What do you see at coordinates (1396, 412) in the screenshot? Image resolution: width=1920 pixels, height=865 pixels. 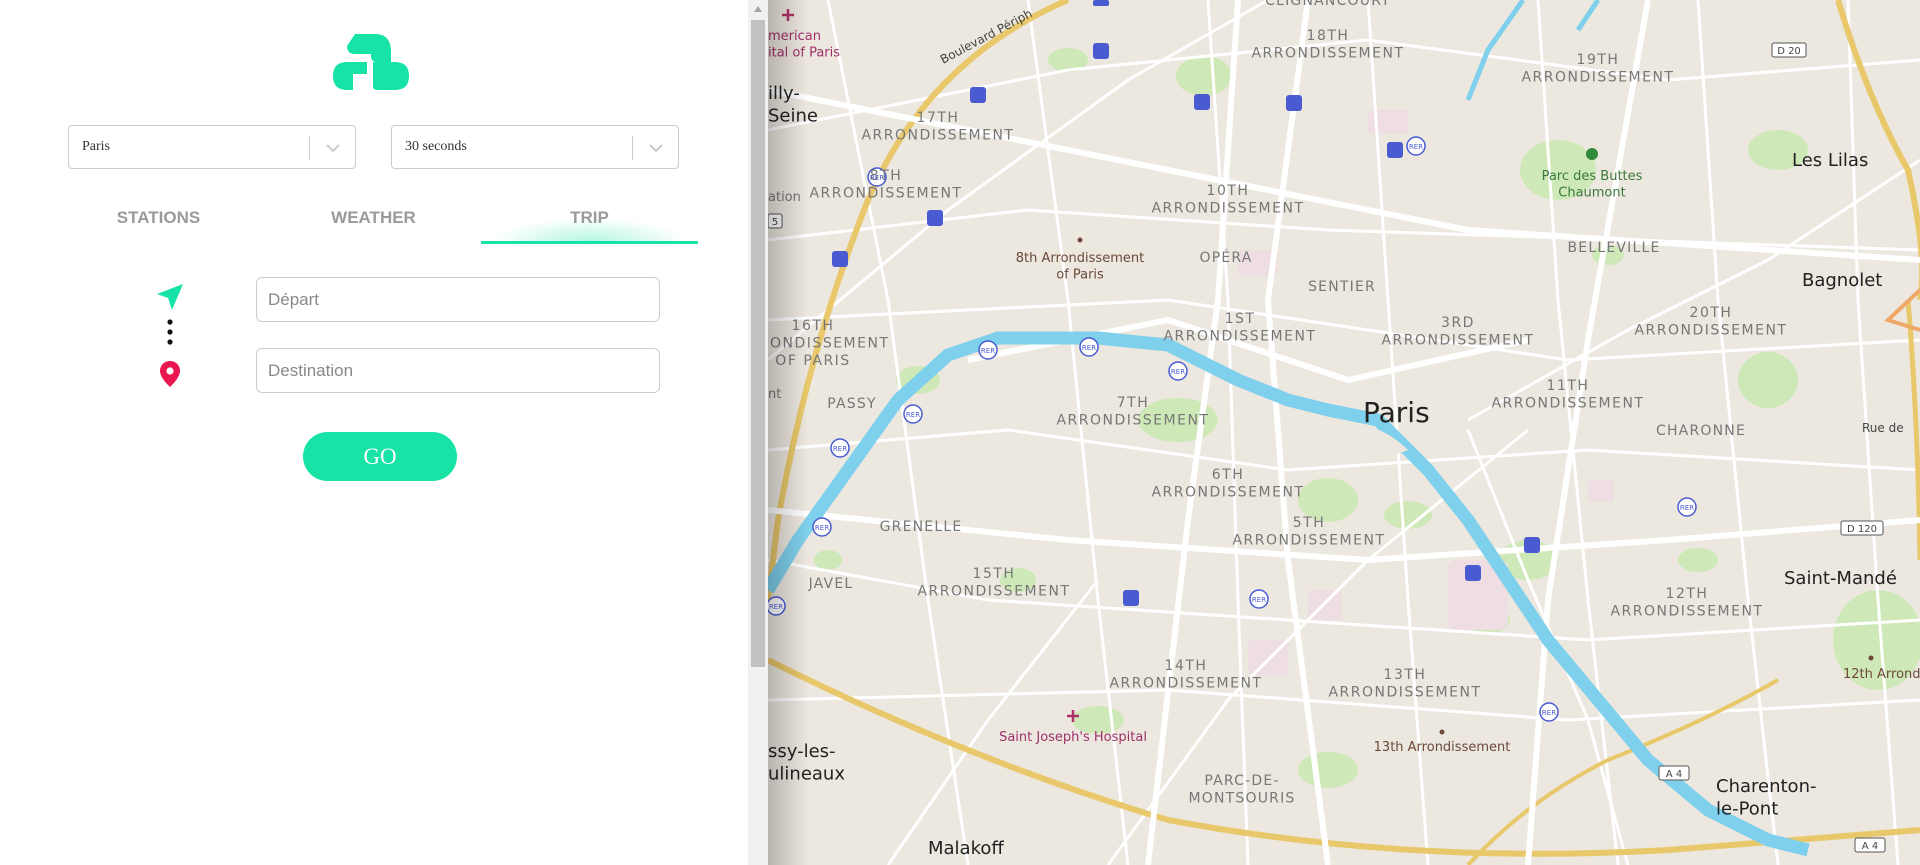 I see `map-label-paris: Paris` at bounding box center [1396, 412].